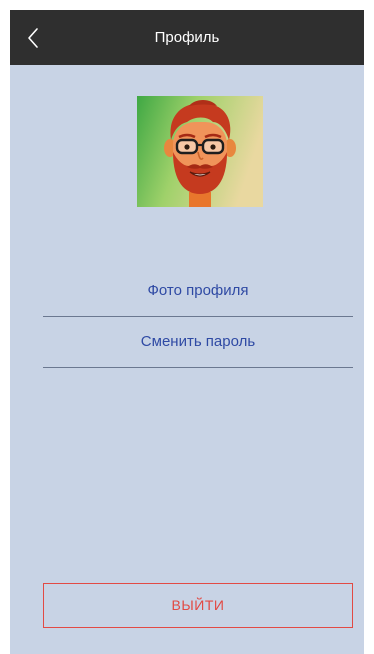 The height and width of the screenshot is (654, 374). I want to click on change-password-item: Сменить пароль, so click(198, 342).